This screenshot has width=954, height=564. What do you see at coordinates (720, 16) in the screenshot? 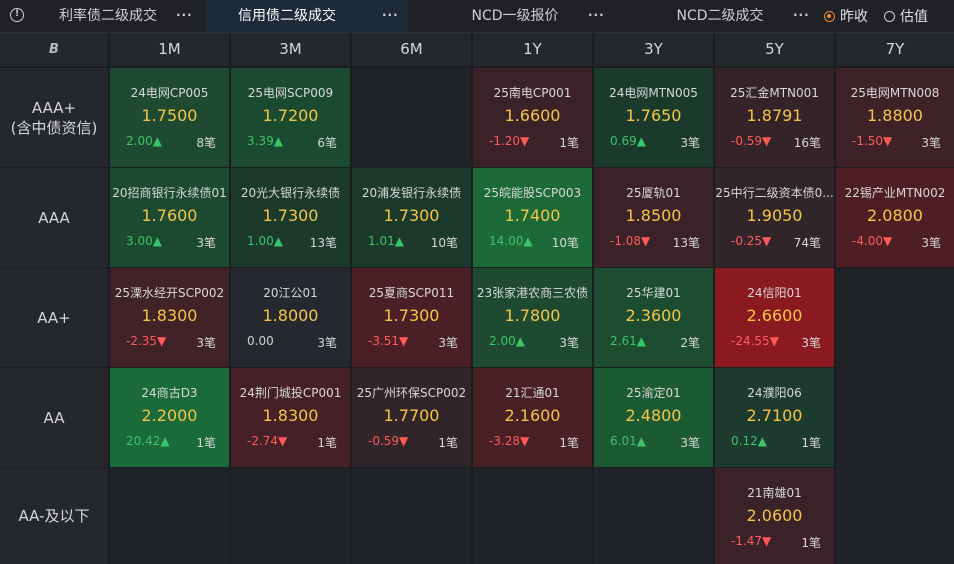
I see `tab-ncd-secondary: NCD二级成交` at bounding box center [720, 16].